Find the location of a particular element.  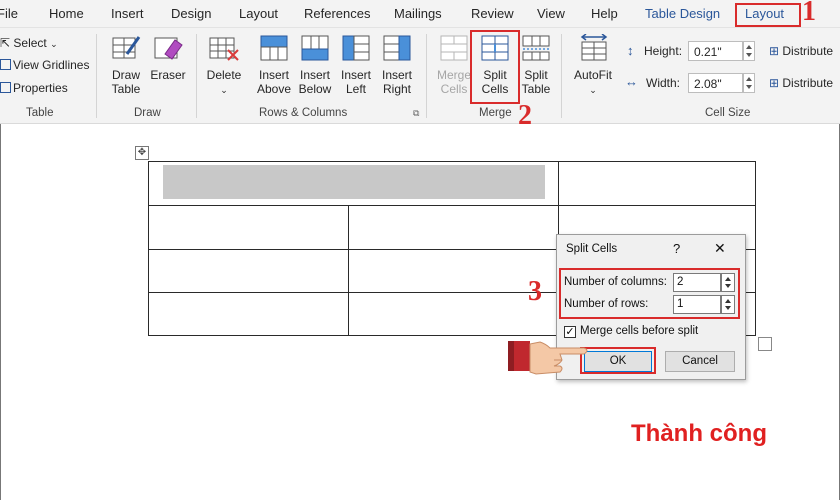

select-menu: ⇱ Select ⌄ is located at coordinates (29, 43).